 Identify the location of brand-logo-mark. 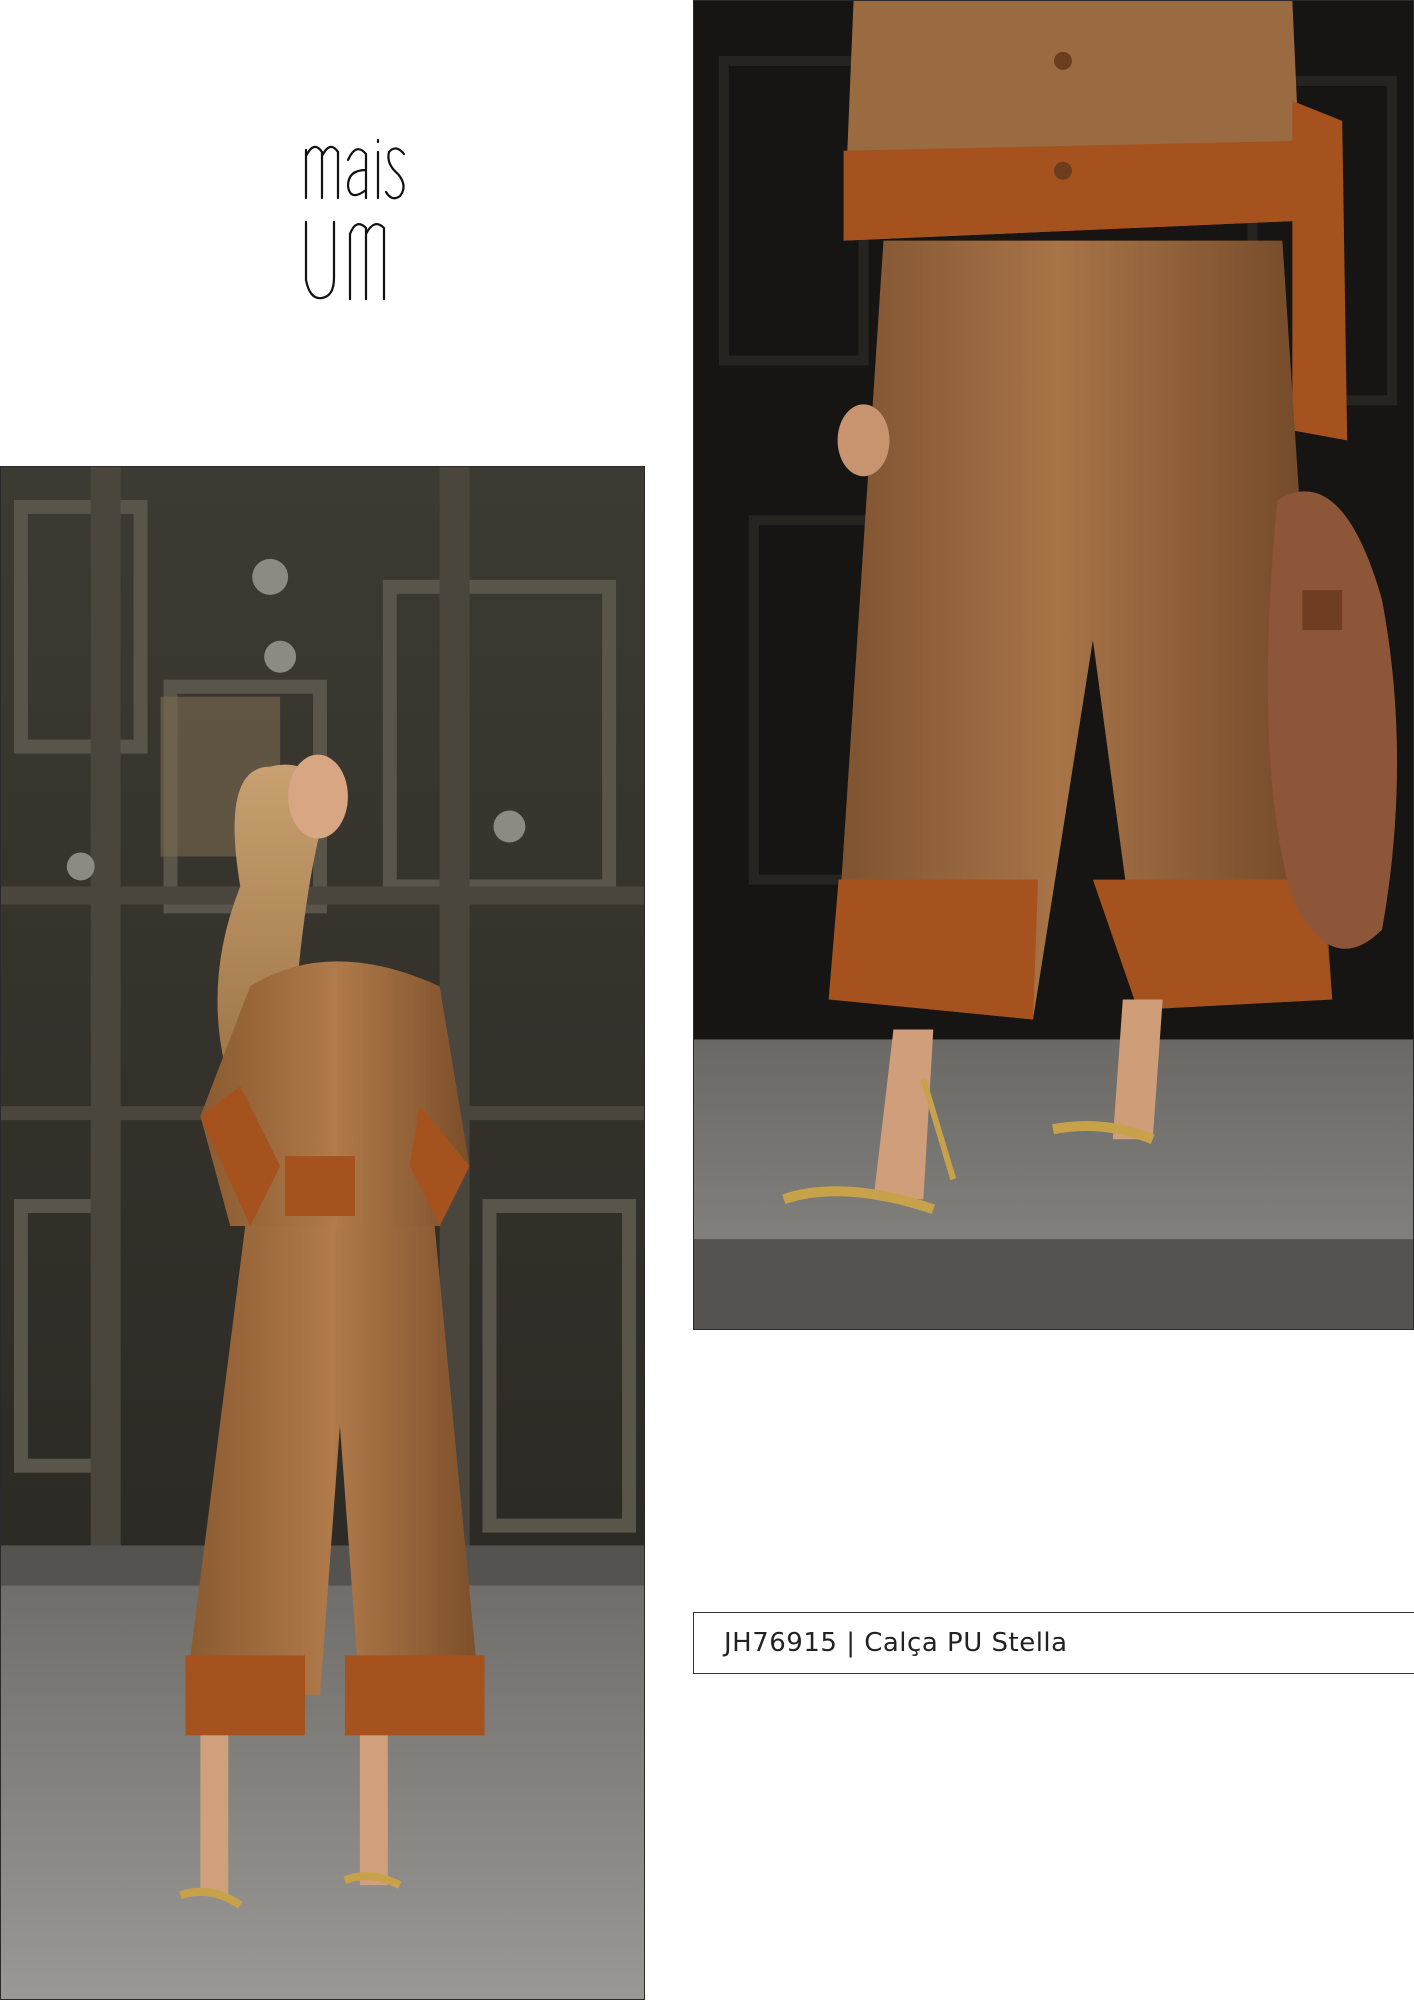
(355, 220).